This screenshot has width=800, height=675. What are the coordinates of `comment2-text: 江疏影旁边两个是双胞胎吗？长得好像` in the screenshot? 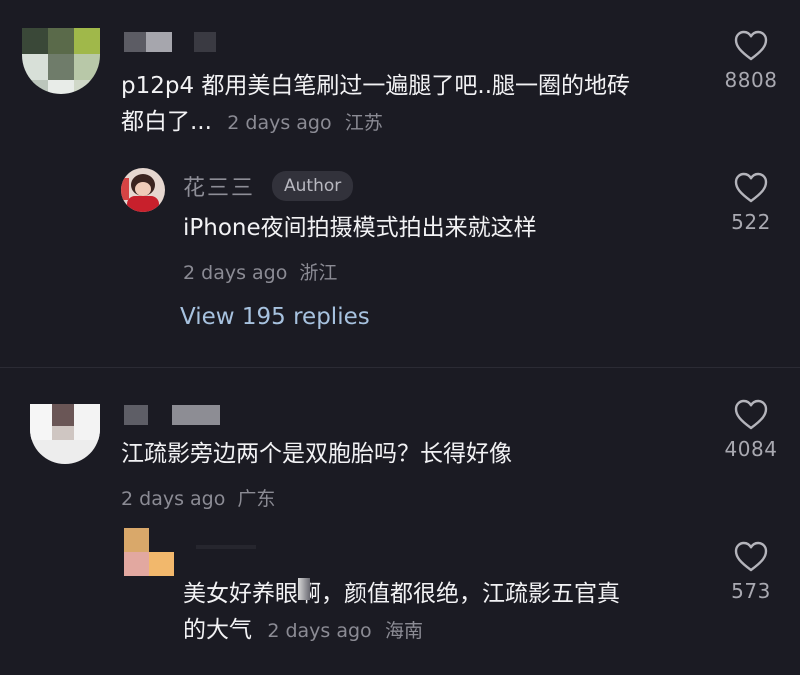 It's located at (316, 454).